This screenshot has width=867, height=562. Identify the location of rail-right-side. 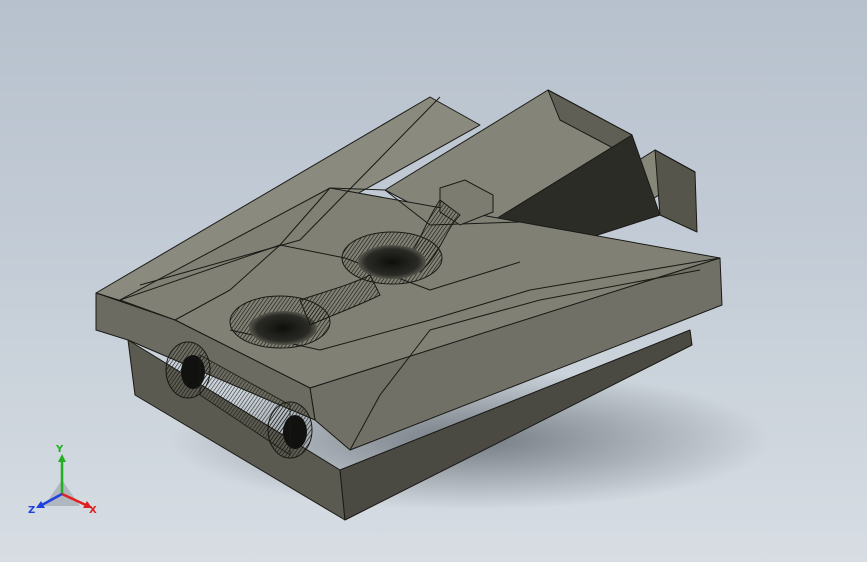
(676, 191).